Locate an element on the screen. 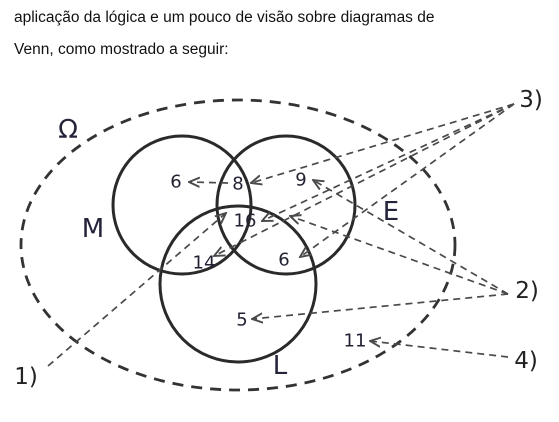  region-m-and-e: 8 is located at coordinates (237, 184).